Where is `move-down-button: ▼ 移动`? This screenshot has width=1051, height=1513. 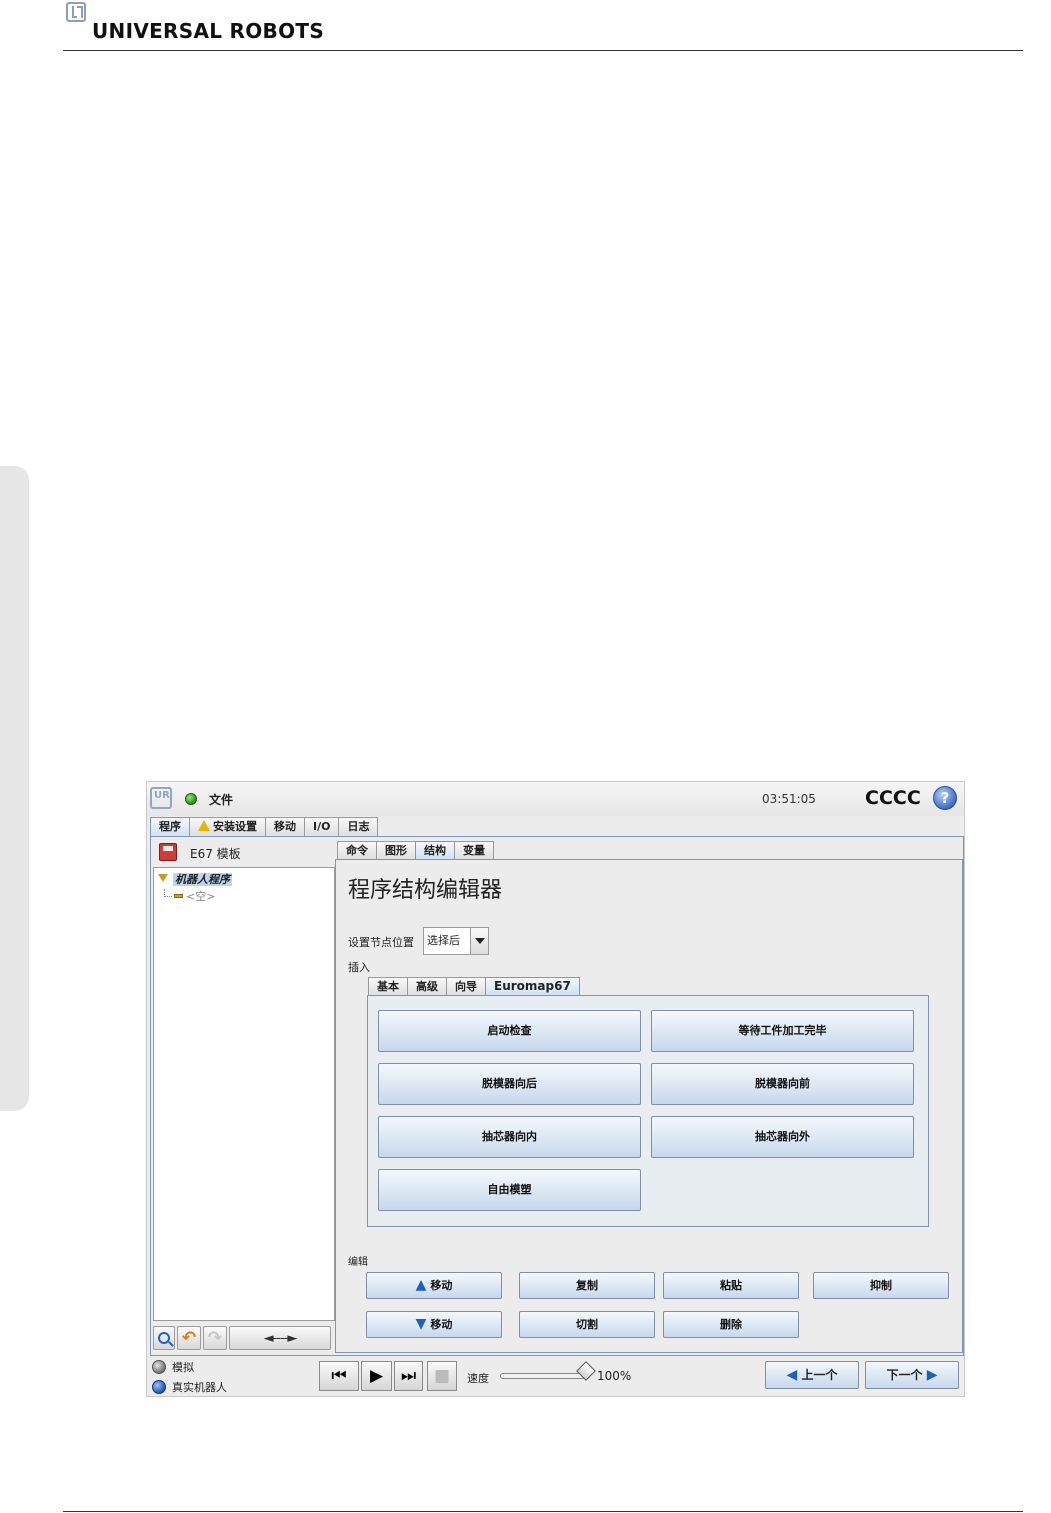 move-down-button: ▼ 移动 is located at coordinates (434, 1324).